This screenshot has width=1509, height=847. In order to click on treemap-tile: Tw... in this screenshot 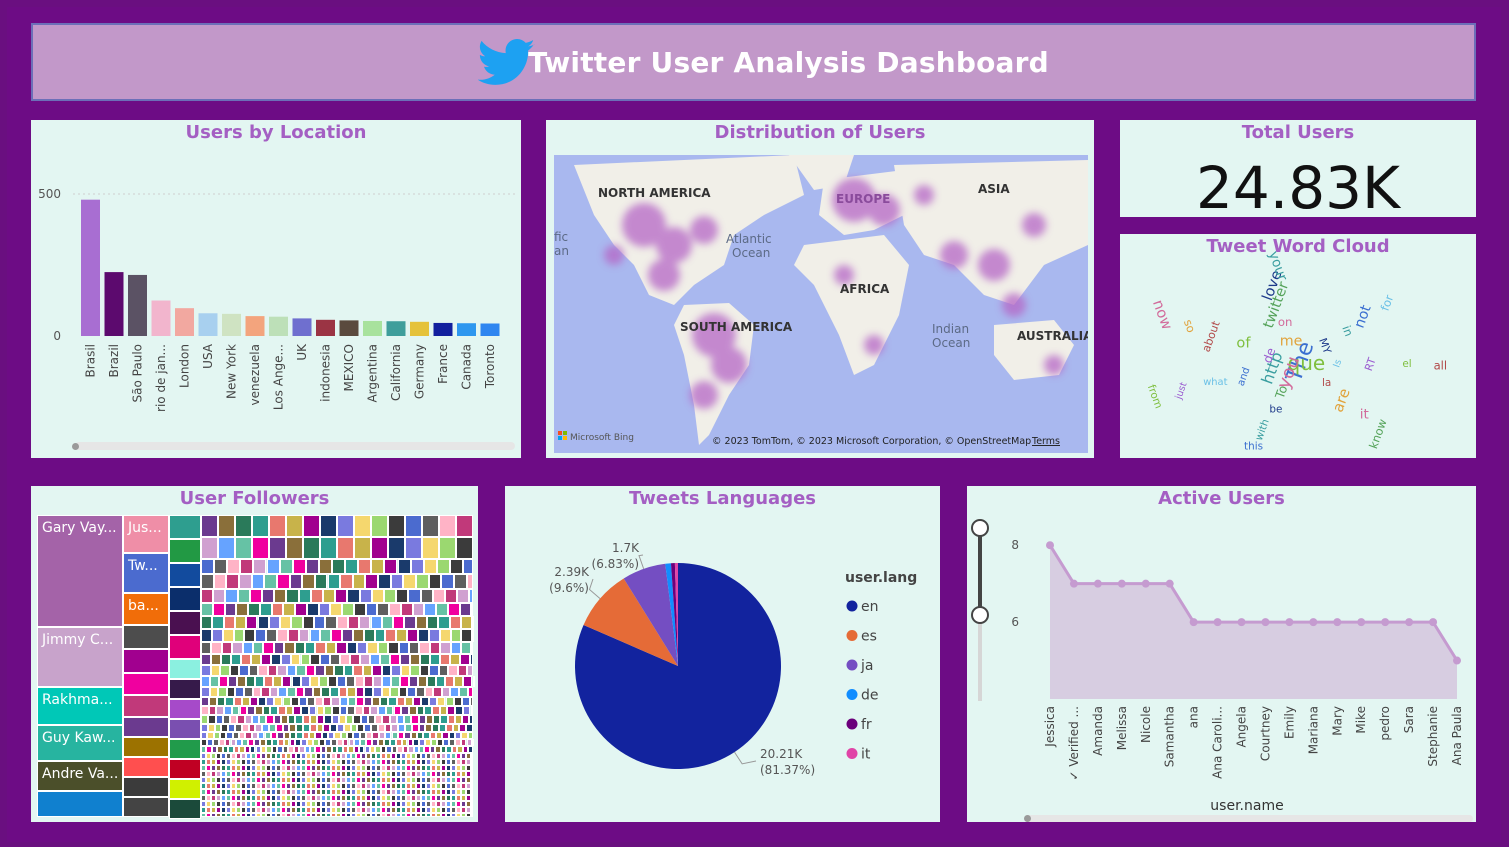, I will do `click(146, 573)`.